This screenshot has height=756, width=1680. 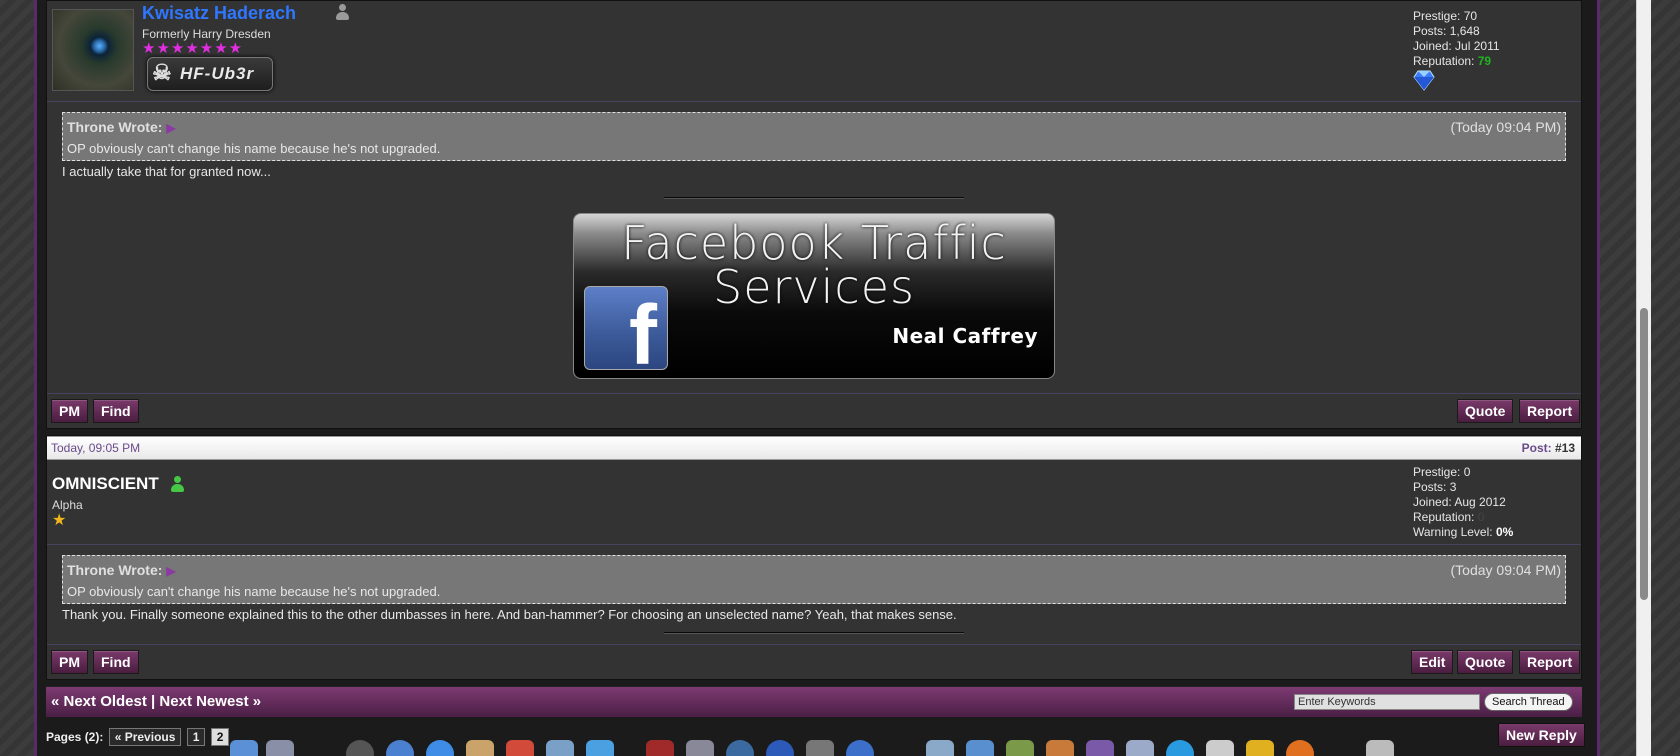 What do you see at coordinates (400, 748) in the screenshot?
I see `safari-icon` at bounding box center [400, 748].